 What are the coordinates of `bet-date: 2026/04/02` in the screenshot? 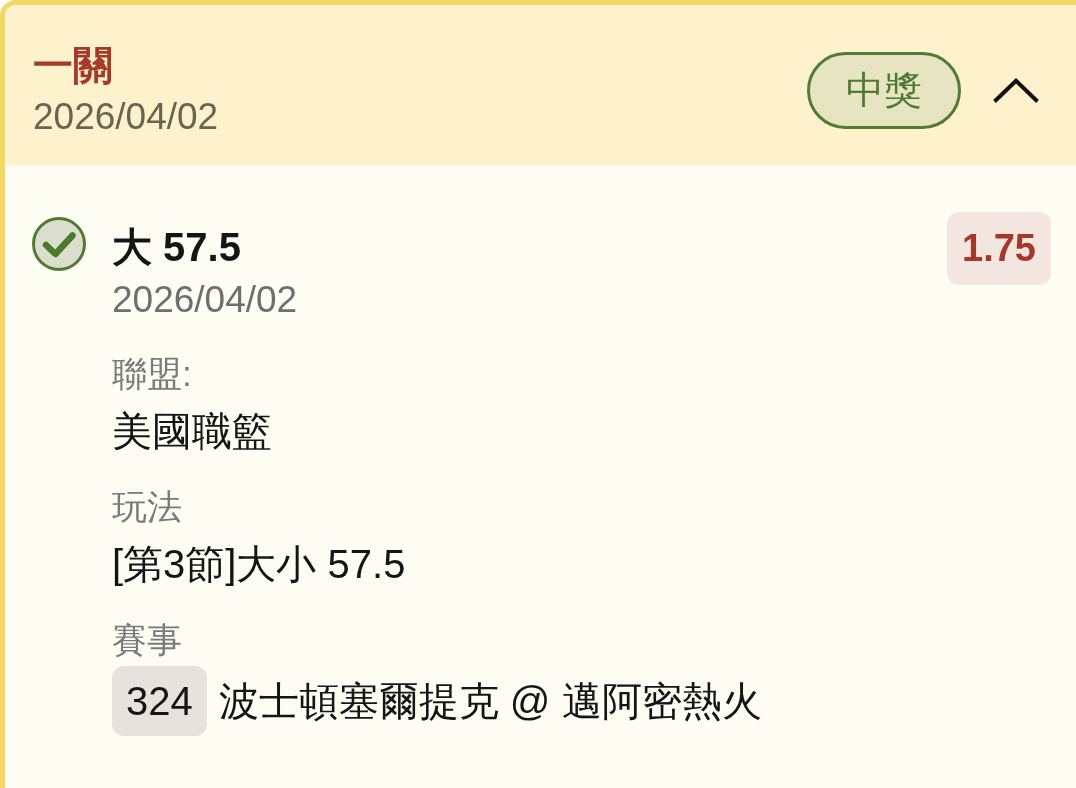 It's located at (126, 117).